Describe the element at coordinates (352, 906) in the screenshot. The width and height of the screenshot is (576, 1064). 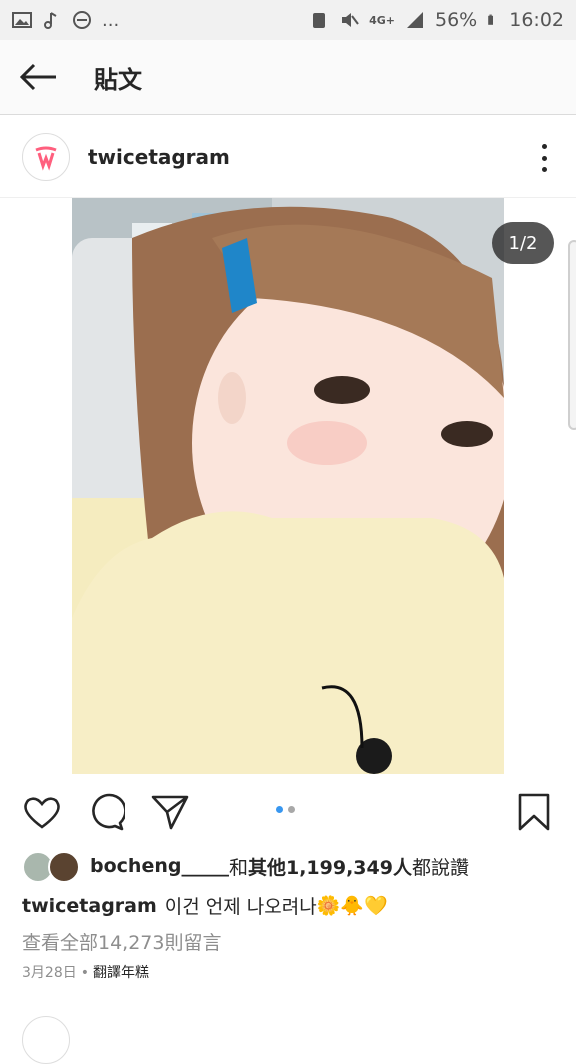
I see `caption-emojis: 🌼🐥💛` at that location.